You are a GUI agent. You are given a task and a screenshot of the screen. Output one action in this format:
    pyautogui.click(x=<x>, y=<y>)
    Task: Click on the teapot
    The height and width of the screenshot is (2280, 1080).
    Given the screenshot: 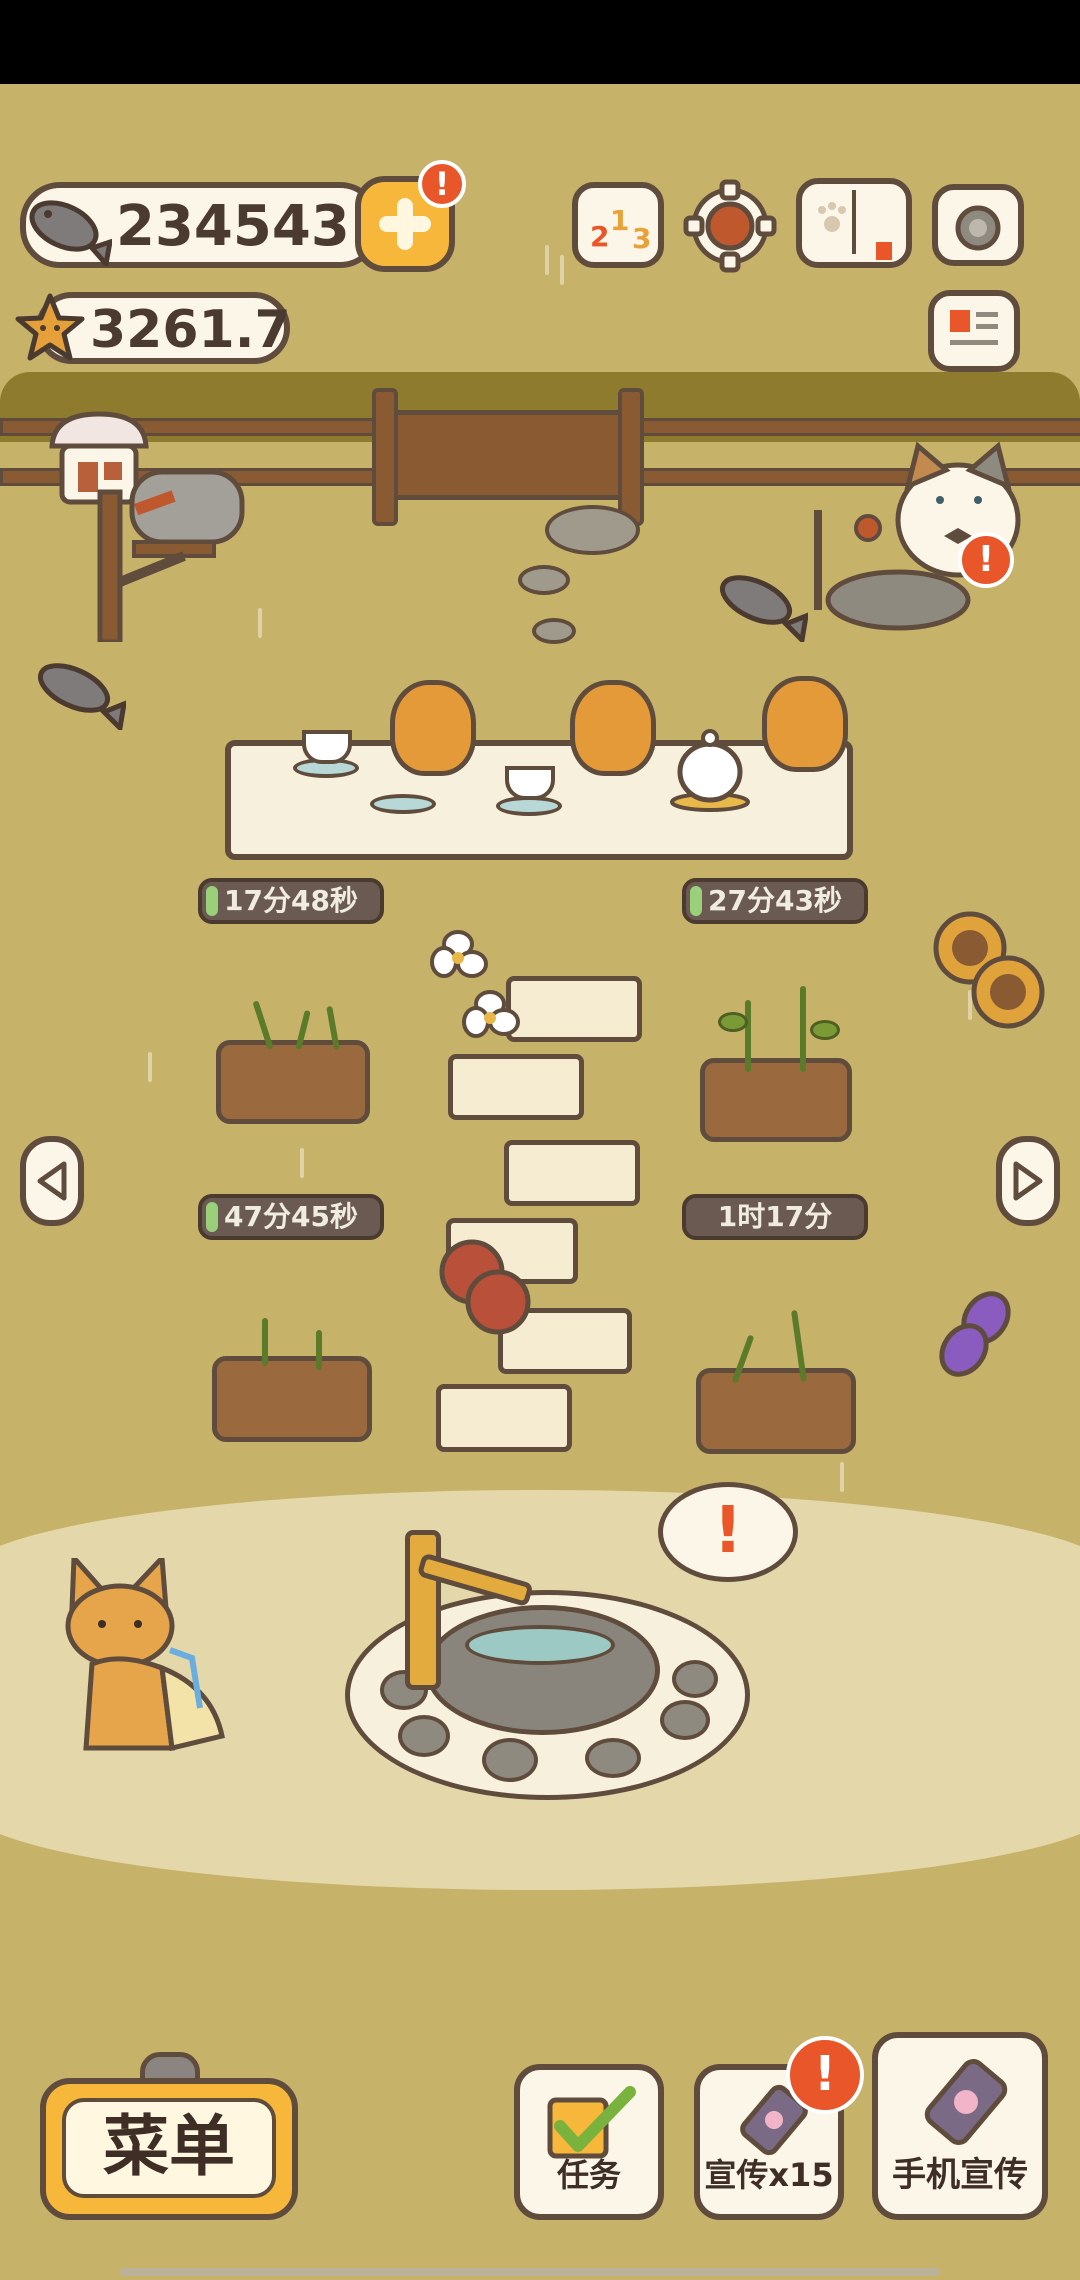 What is the action you would take?
    pyautogui.click(x=710, y=769)
    